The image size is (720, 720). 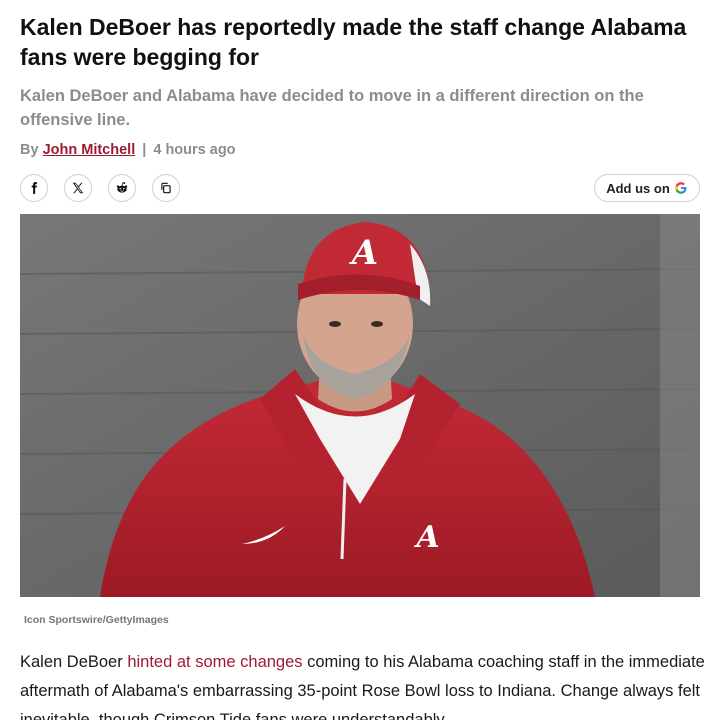 I want to click on share-reddit-button, so click(x=122, y=188).